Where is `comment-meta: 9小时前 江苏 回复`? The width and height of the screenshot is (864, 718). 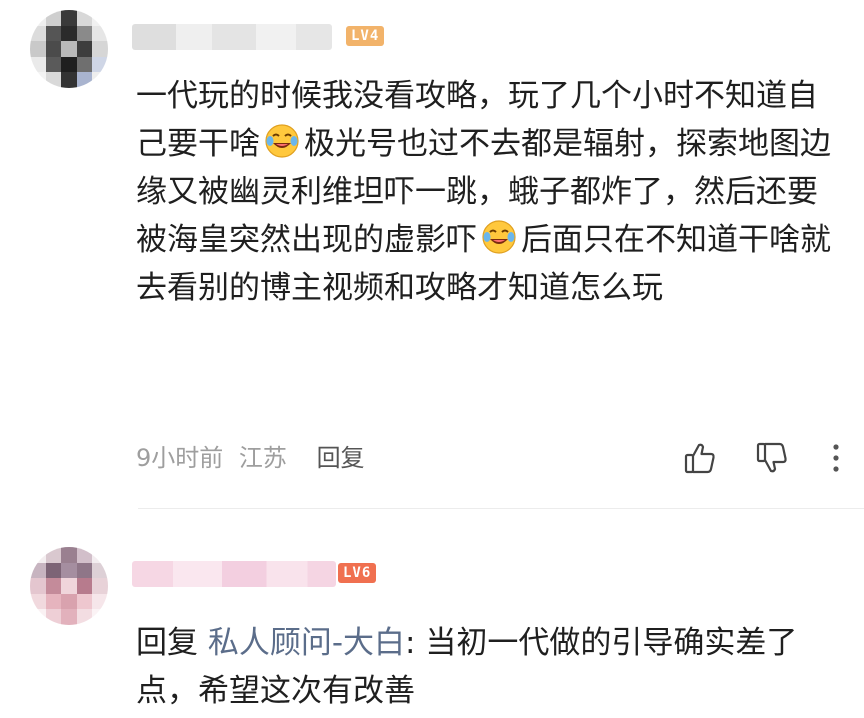
comment-meta: 9小时前 江苏 回复 is located at coordinates (254, 458).